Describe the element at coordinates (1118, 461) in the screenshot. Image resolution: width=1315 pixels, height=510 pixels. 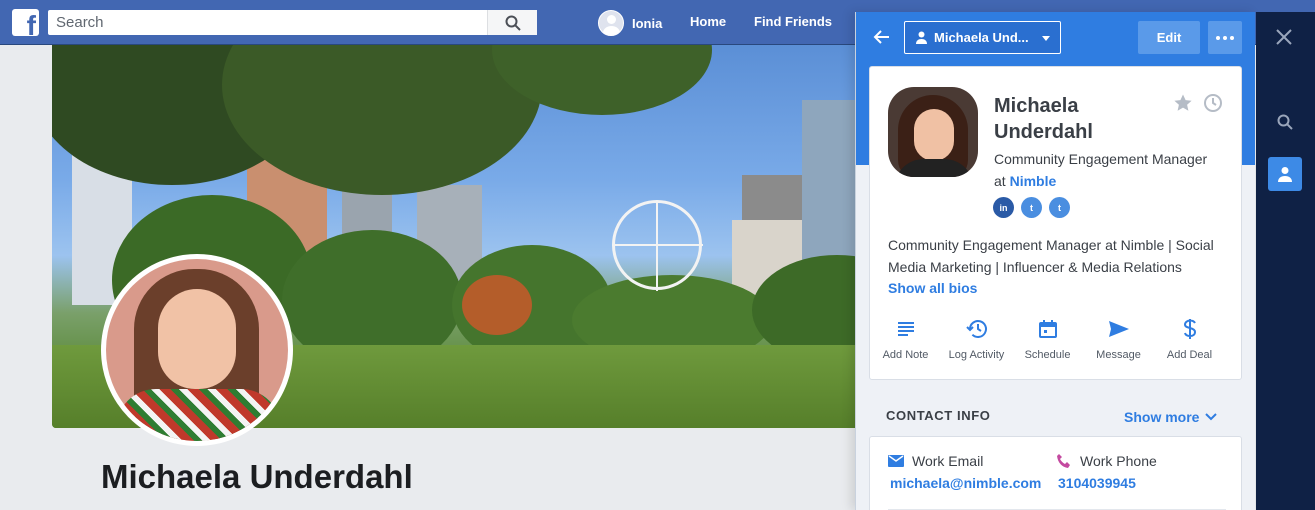
I see `work-phone-label: Work Phone` at that location.